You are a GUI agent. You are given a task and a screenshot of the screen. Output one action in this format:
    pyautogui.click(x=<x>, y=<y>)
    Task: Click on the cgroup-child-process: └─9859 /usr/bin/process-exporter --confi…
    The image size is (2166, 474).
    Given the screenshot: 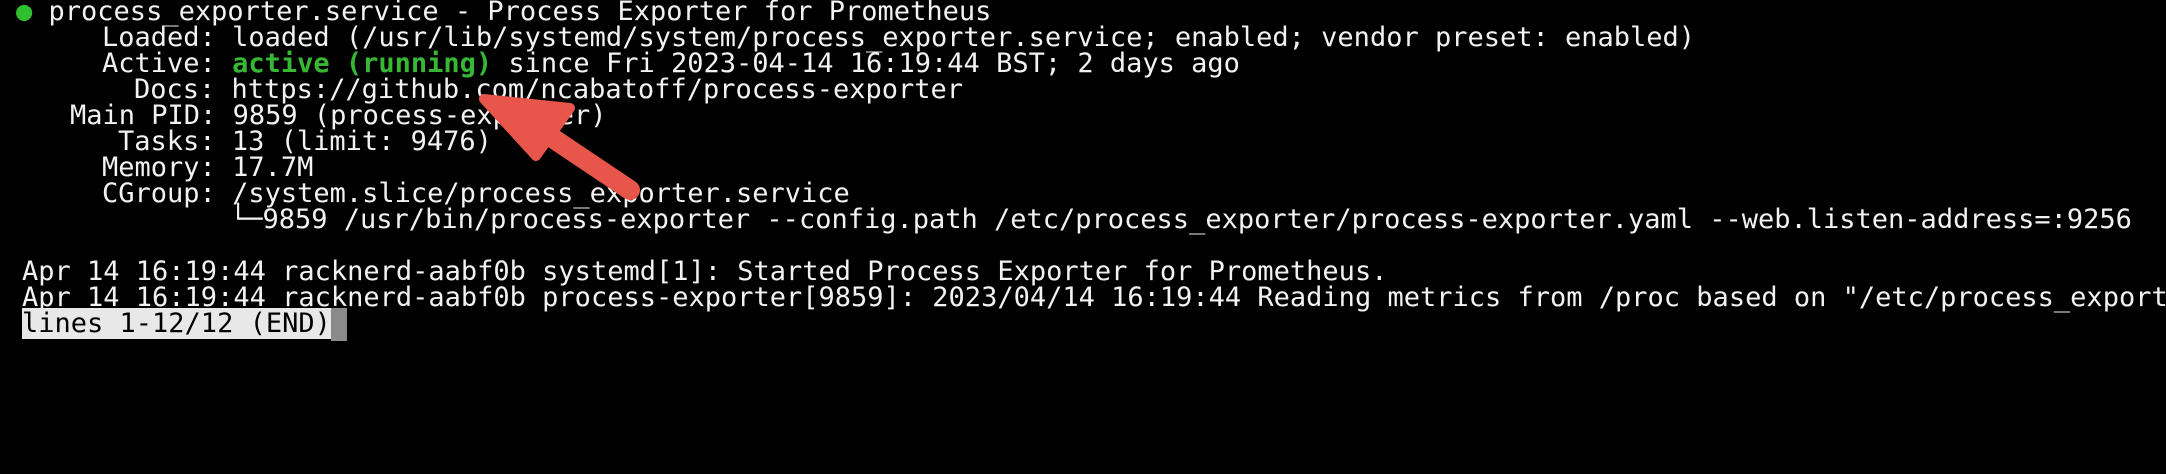 What is the action you would take?
    pyautogui.click(x=1181, y=219)
    